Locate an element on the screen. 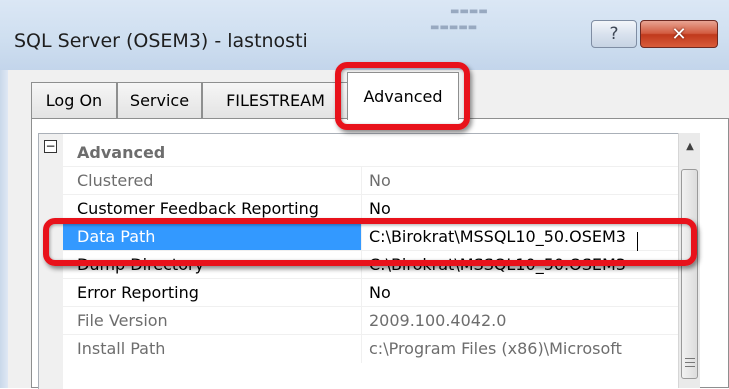 This screenshot has width=729, height=389. property-row-file-version: File Version 2009.100.4042.0 is located at coordinates (371, 320).